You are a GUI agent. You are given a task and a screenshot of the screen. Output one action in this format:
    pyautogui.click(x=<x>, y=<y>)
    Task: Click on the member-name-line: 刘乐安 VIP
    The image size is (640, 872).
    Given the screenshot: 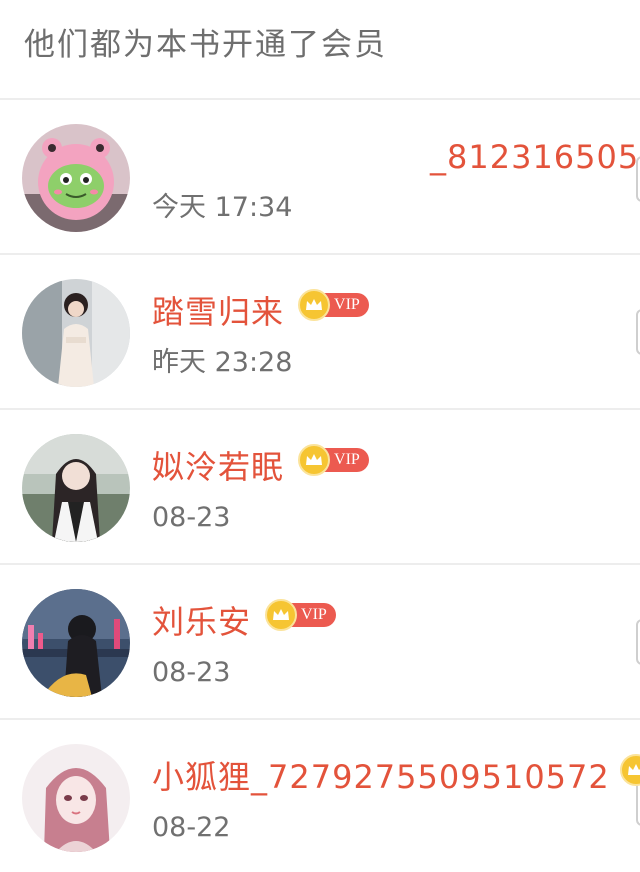 What is the action you would take?
    pyautogui.click(x=244, y=620)
    